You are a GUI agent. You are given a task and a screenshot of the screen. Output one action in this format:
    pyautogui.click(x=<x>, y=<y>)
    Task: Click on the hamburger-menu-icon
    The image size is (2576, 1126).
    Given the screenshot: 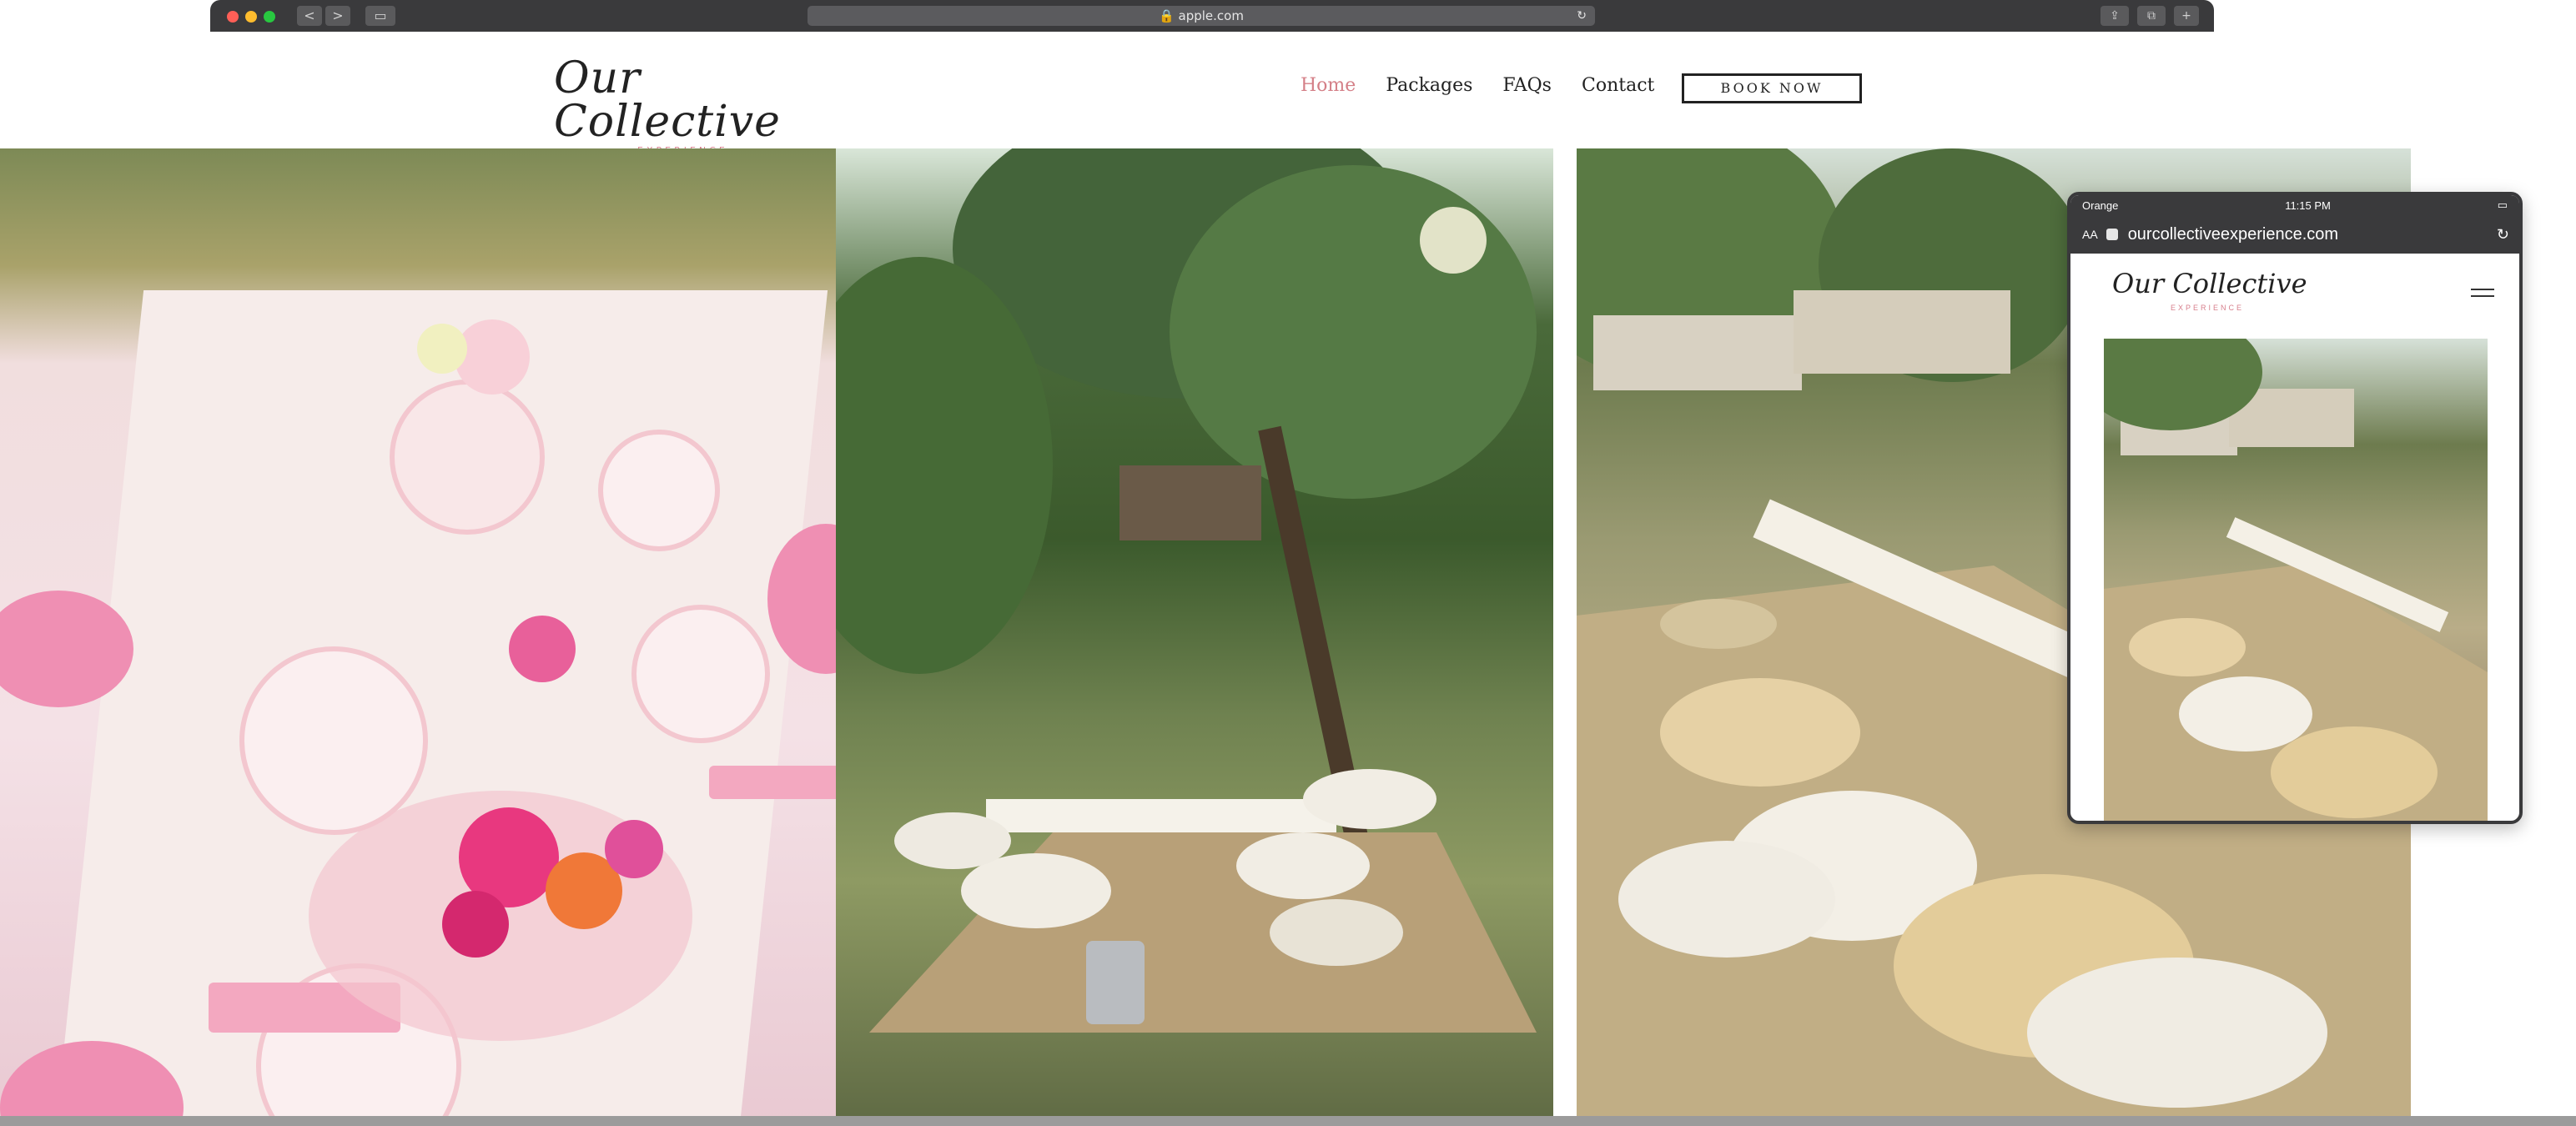 What is the action you would take?
    pyautogui.click(x=2482, y=294)
    